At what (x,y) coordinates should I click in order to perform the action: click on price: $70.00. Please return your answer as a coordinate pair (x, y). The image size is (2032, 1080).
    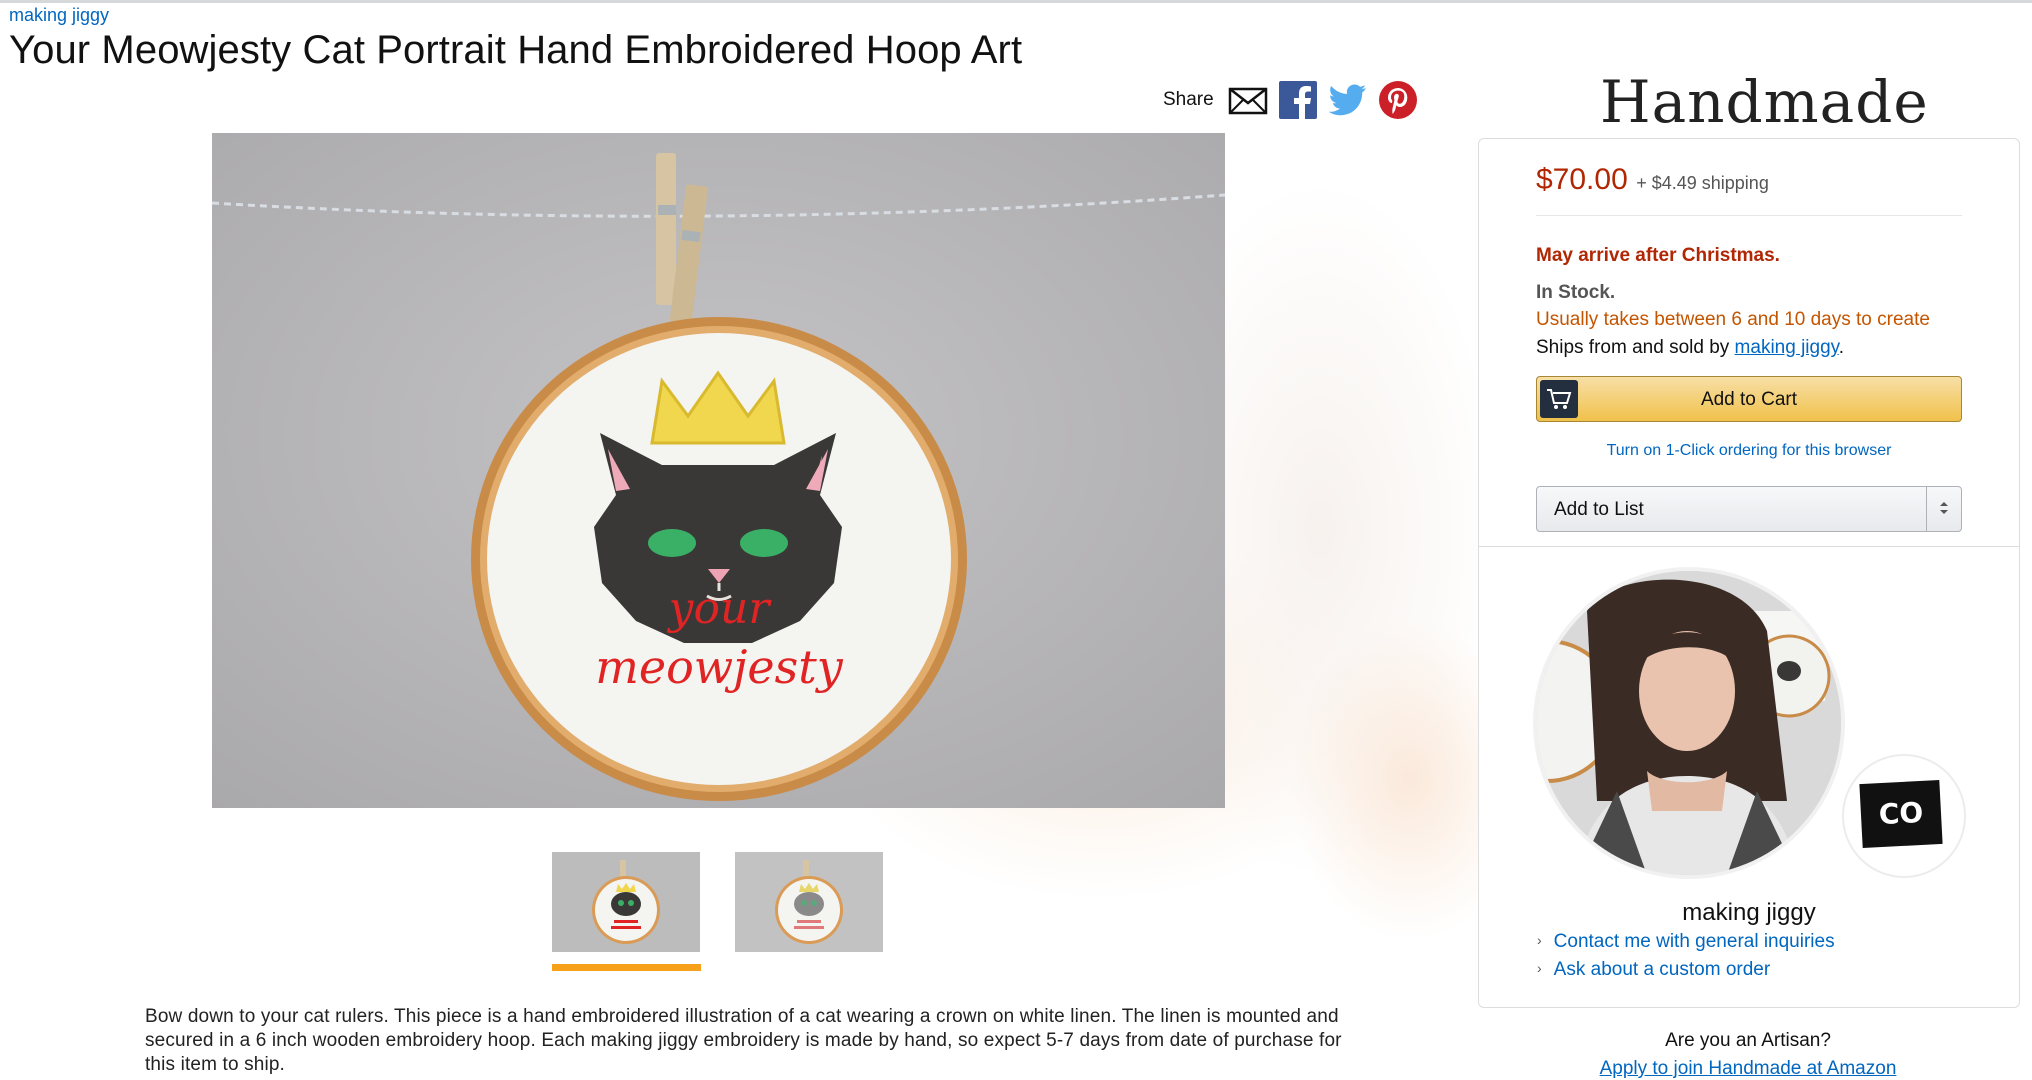
    Looking at the image, I should click on (1582, 179).